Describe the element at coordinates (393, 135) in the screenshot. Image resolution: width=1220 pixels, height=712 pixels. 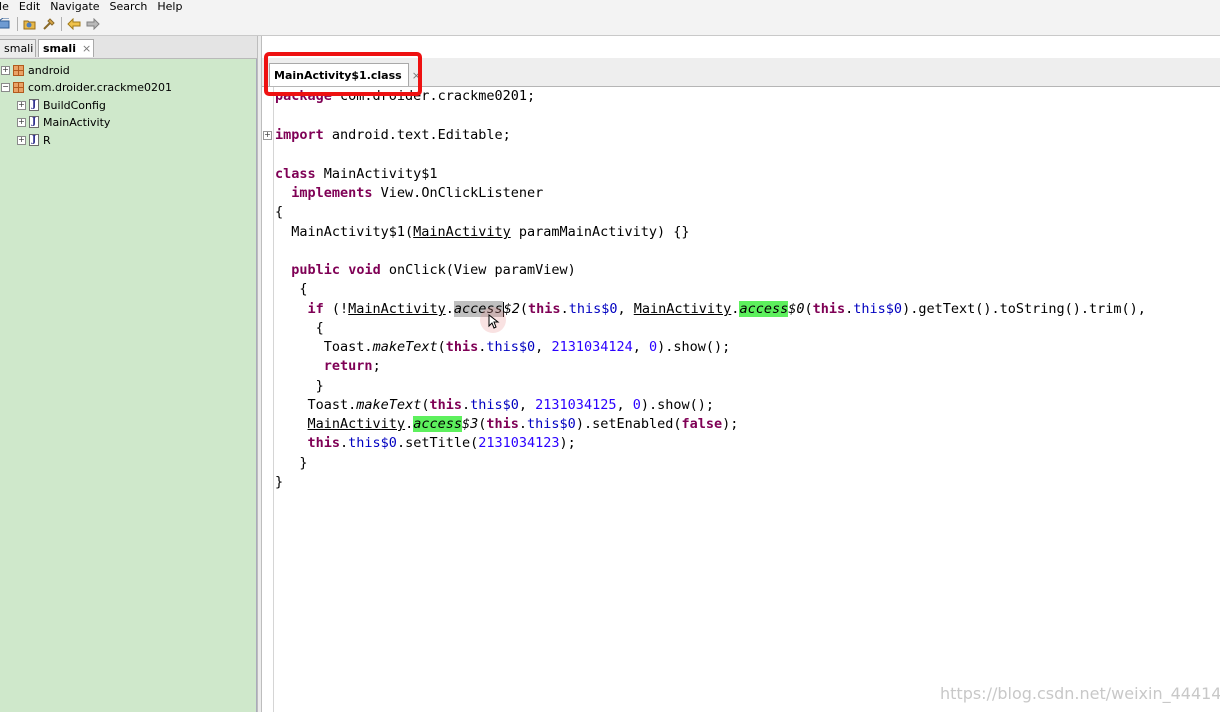
I see `code-line: import android.text.Editable;` at that location.